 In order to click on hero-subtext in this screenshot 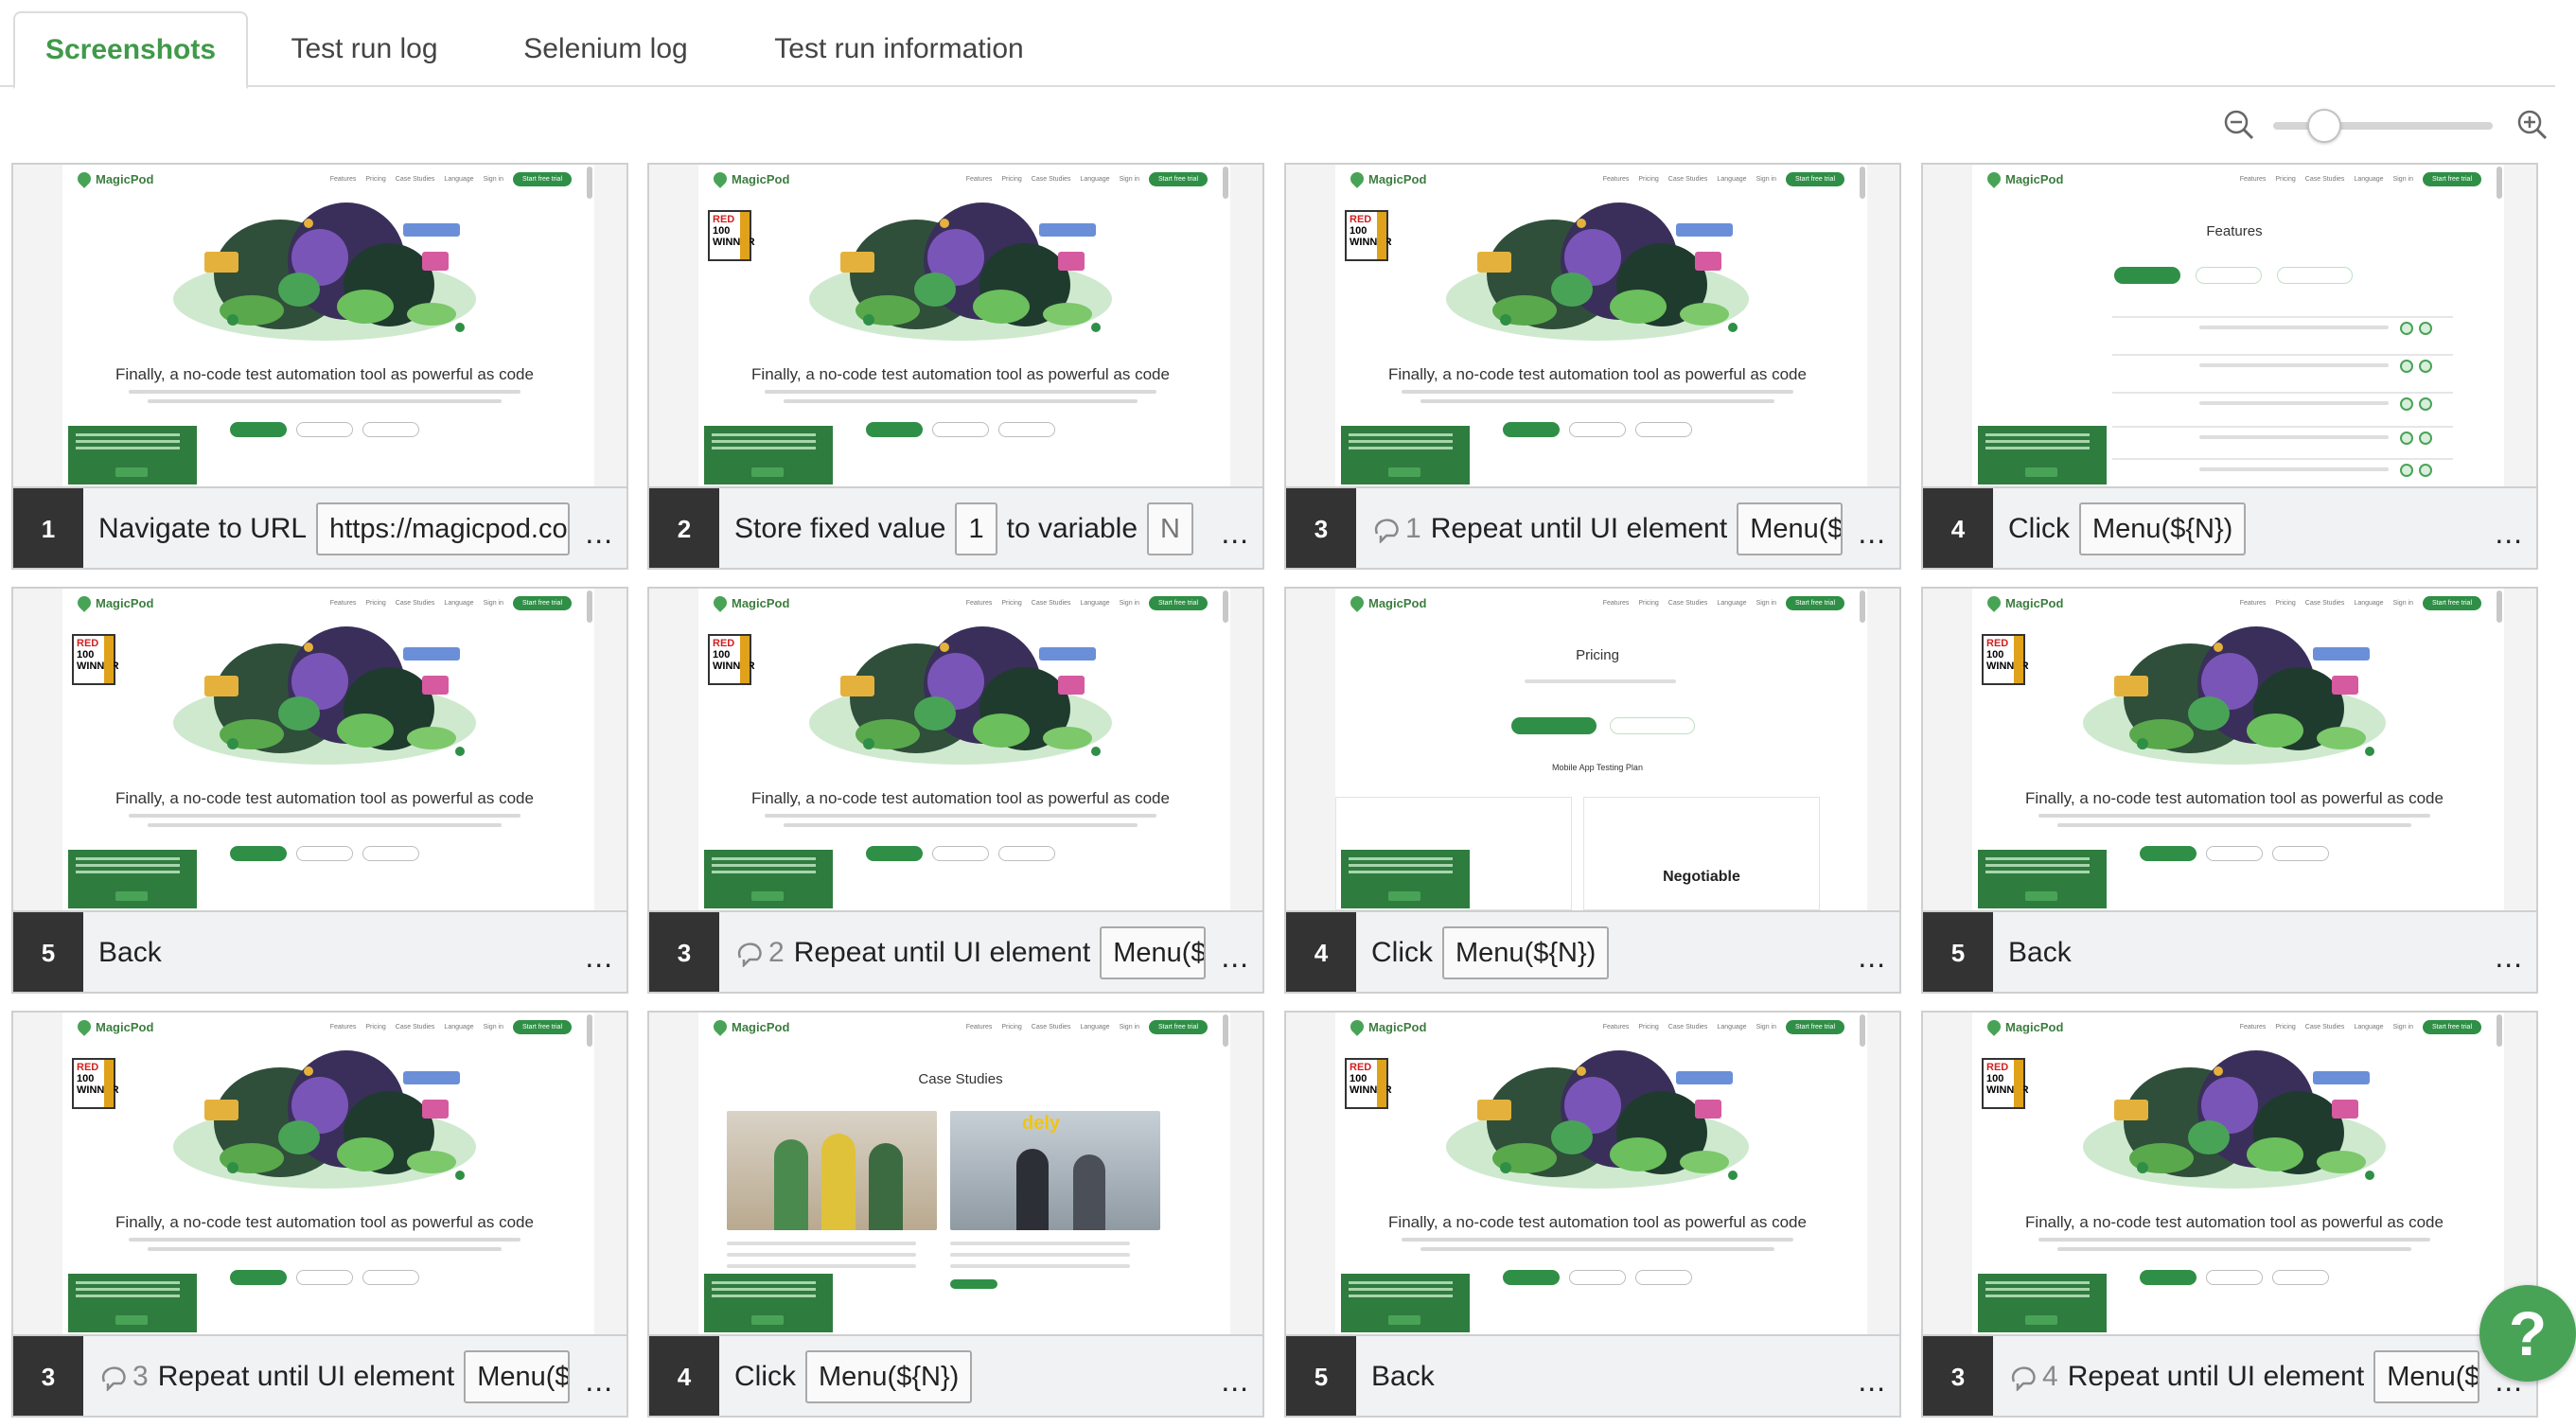, I will do `click(1597, 1240)`.